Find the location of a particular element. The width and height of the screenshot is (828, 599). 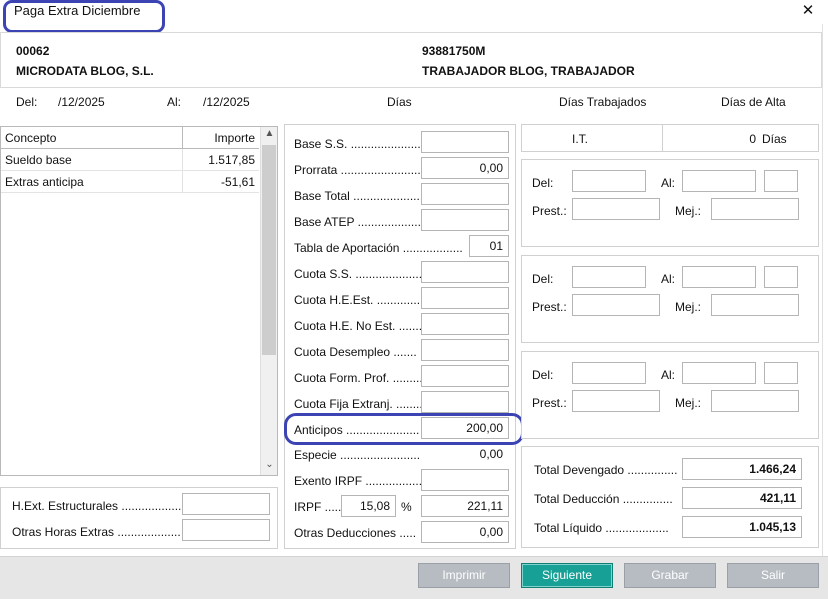

cuota-fija-extranj-input is located at coordinates (465, 402).